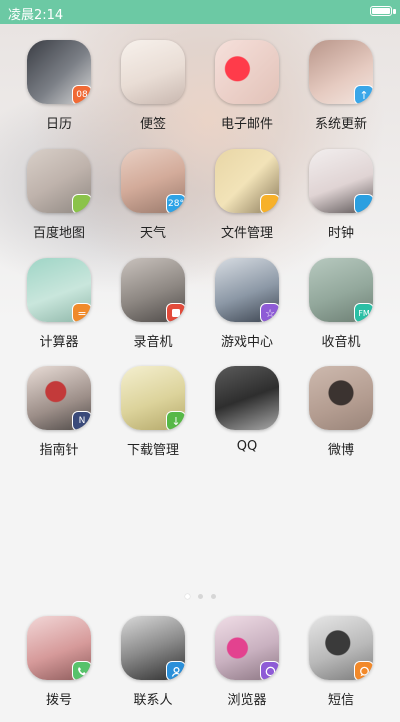  I want to click on app-label-baidu-map: 百度地图, so click(58, 233).